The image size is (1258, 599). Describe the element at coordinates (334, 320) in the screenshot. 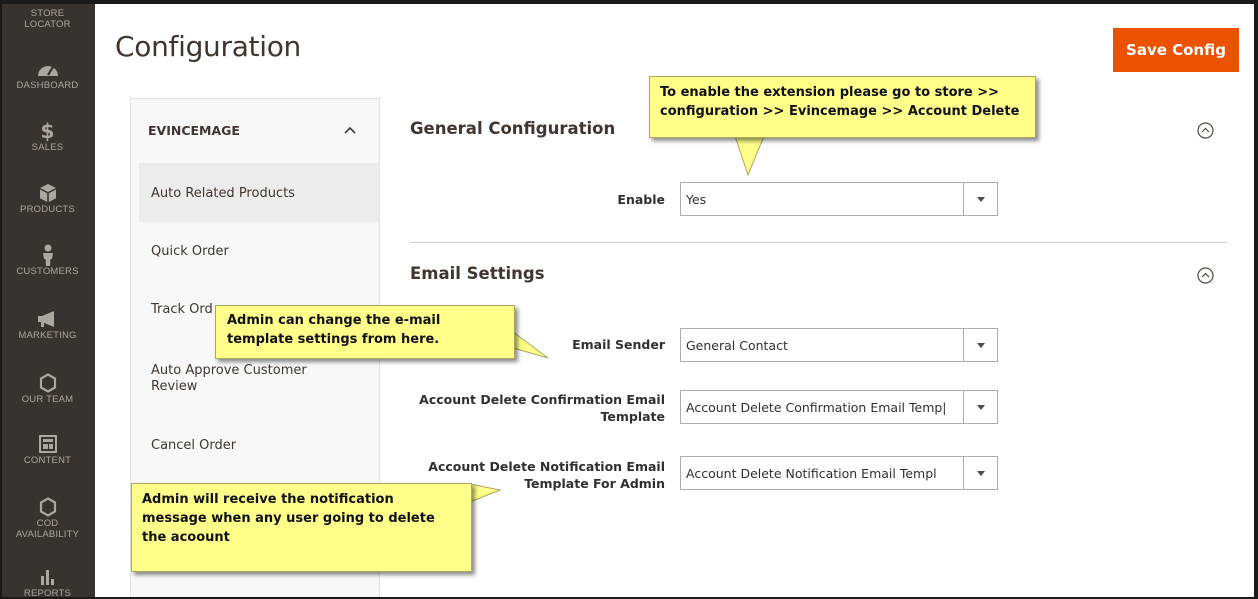

I see `callout-line: Admin can change the e-mail` at that location.